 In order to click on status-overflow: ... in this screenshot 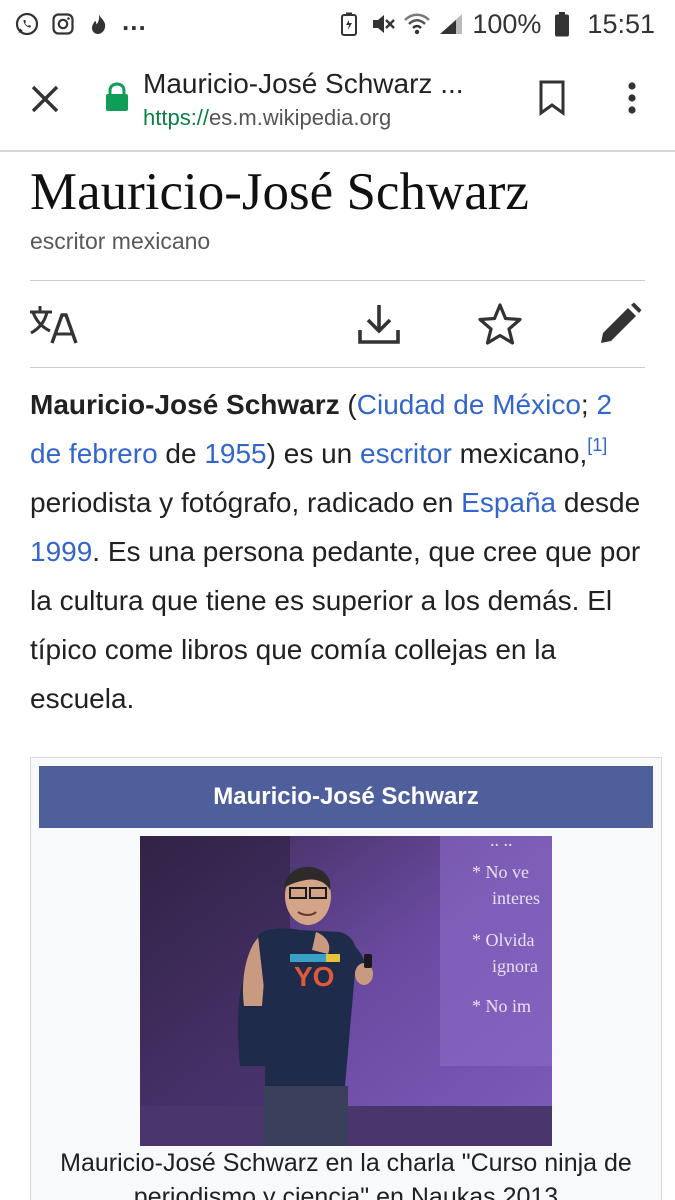, I will do `click(134, 20)`.